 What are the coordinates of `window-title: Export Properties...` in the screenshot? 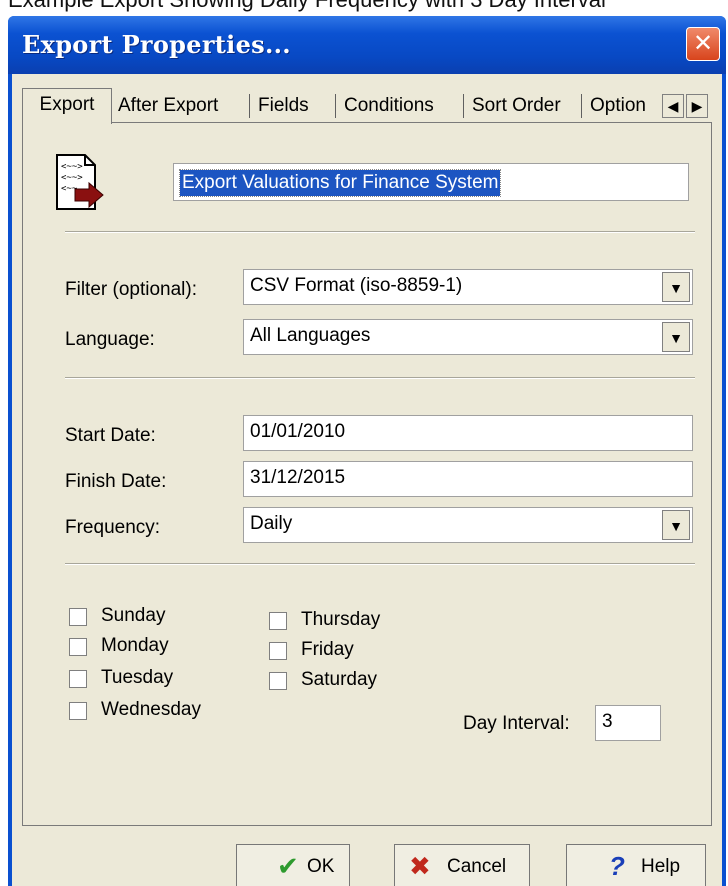 It's located at (156, 44).